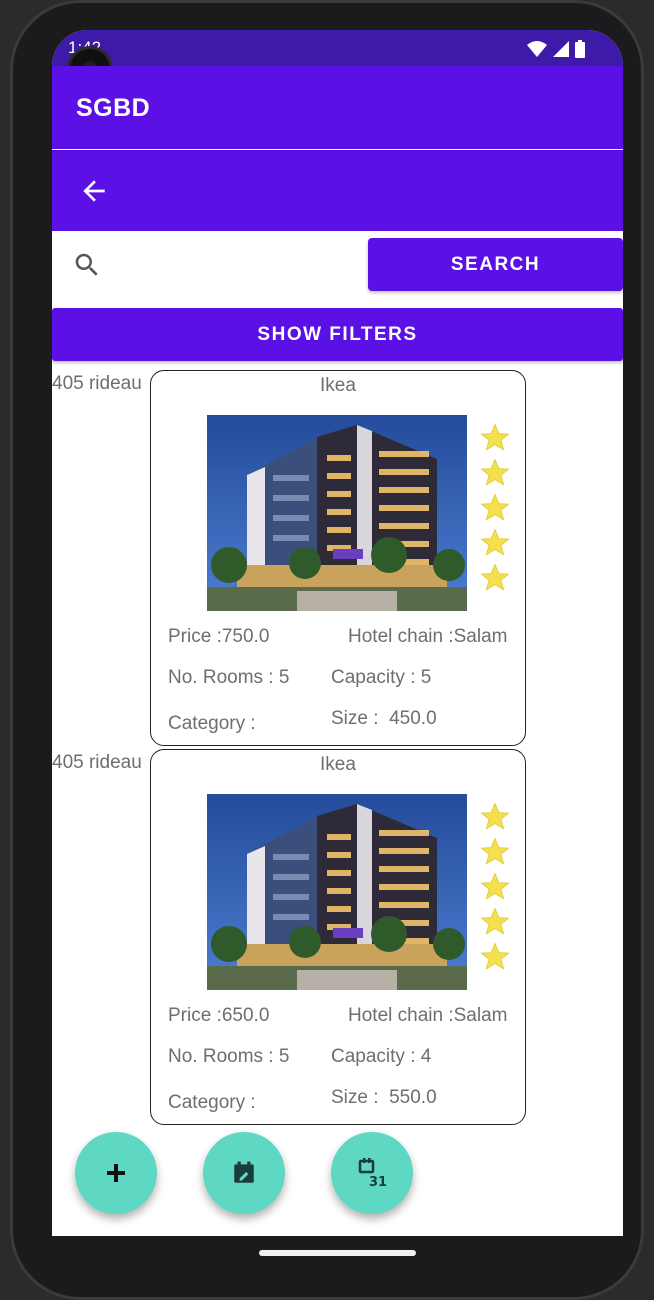 Image resolution: width=654 pixels, height=1300 pixels. What do you see at coordinates (94, 191) in the screenshot?
I see `back-arrow-icon` at bounding box center [94, 191].